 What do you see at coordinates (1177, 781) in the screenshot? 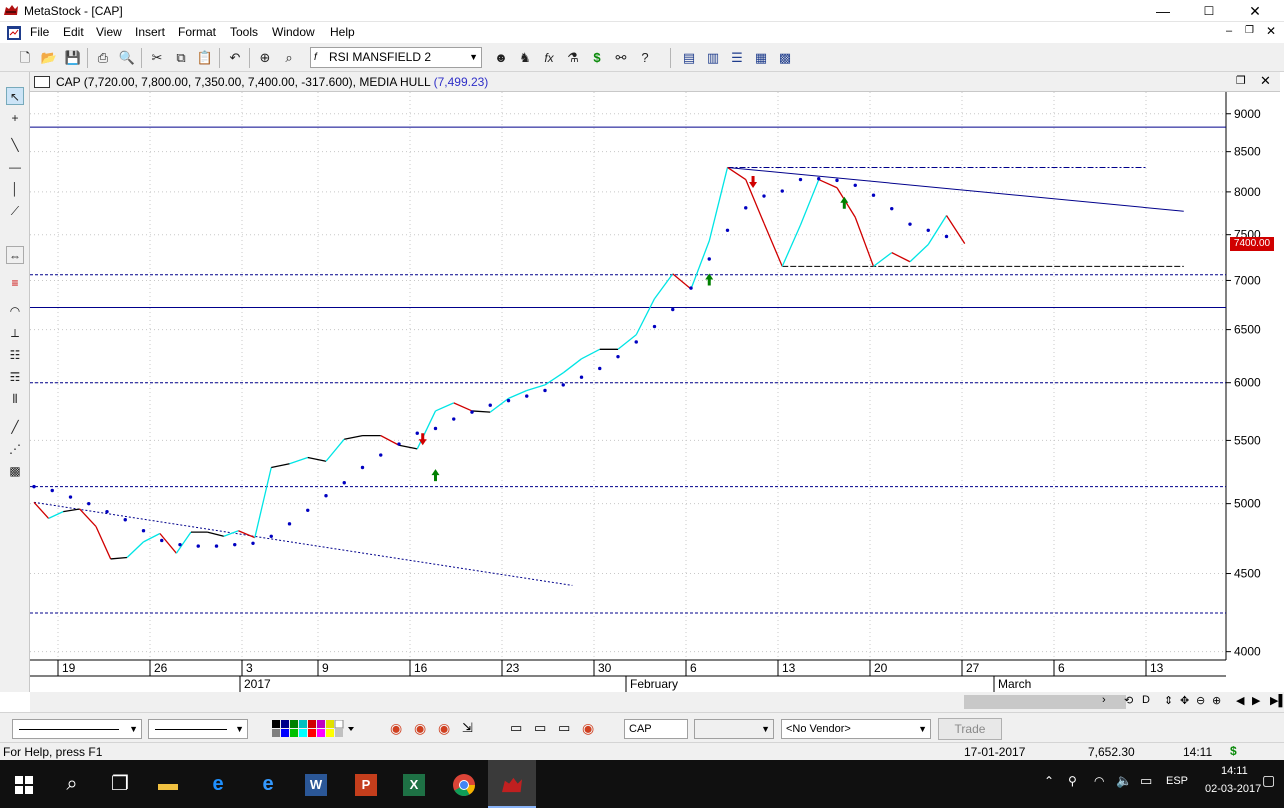
I see `tray-language: ESP` at bounding box center [1177, 781].